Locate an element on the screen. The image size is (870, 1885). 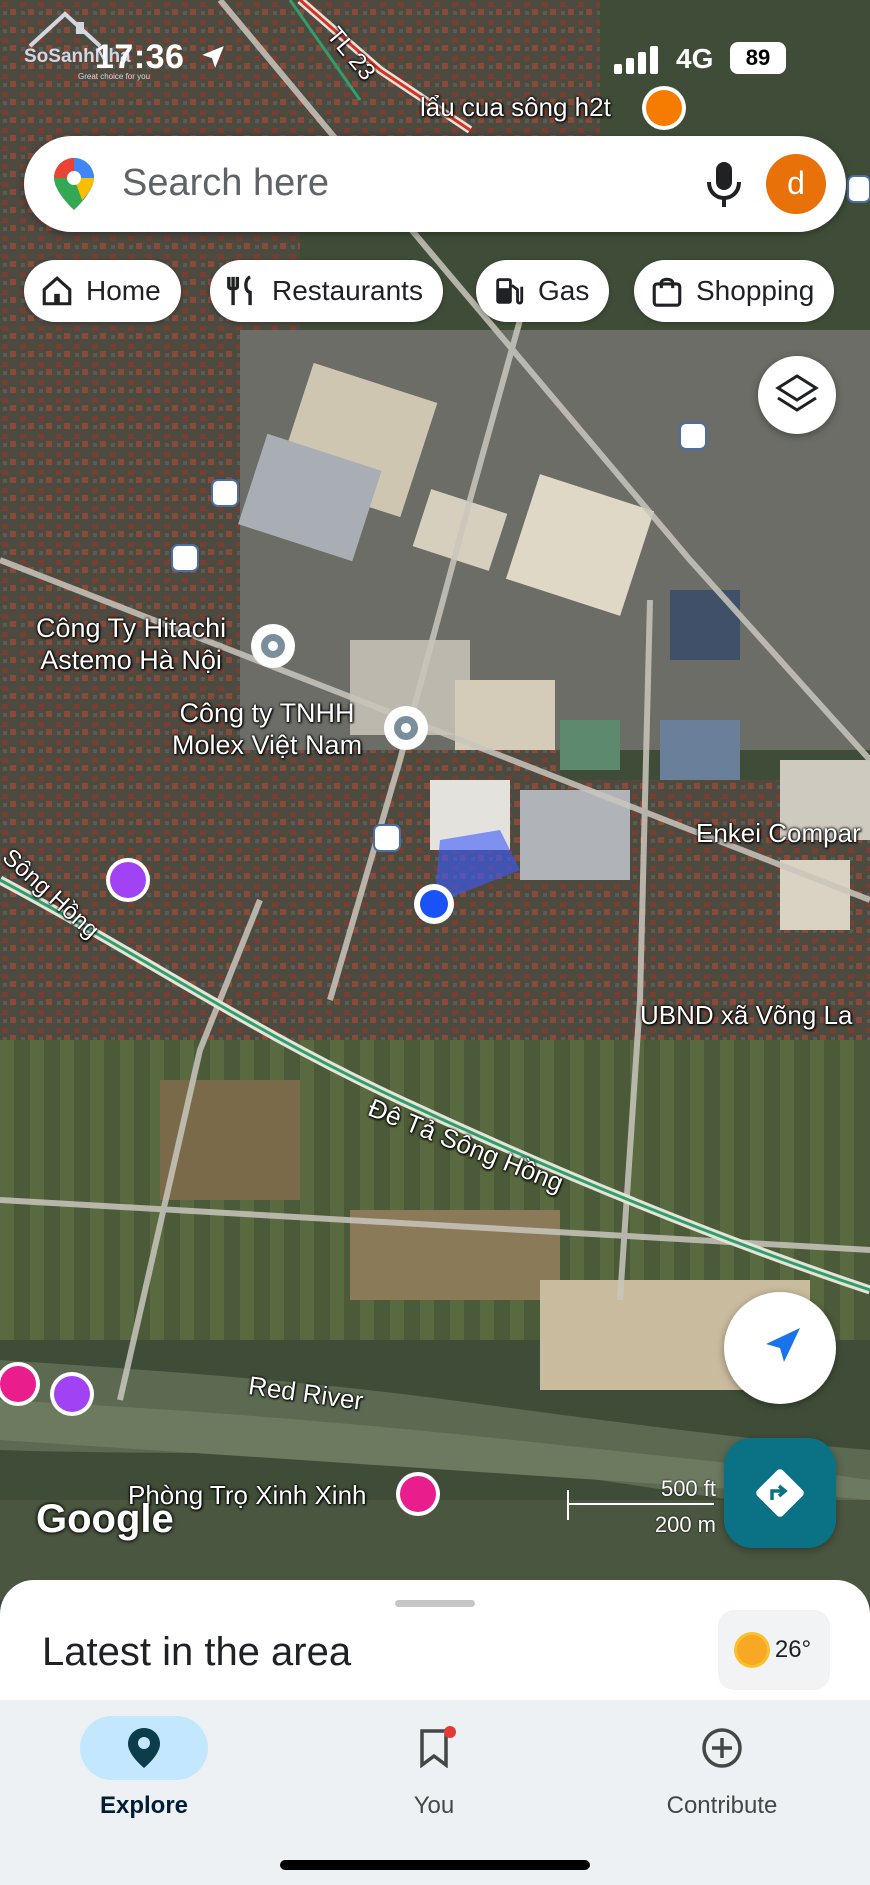
signal-icon is located at coordinates (636, 60).